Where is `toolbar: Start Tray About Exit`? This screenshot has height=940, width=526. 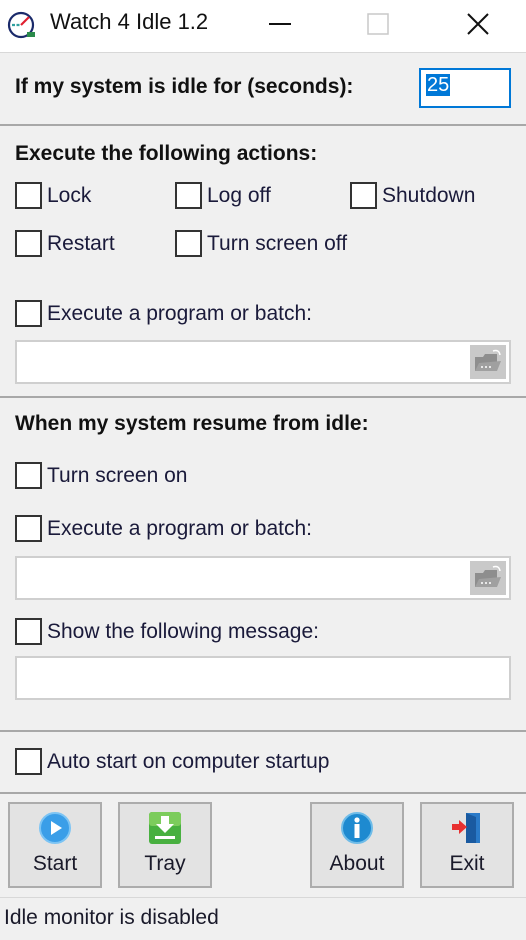
toolbar: Start Tray About Exit is located at coordinates (263, 846).